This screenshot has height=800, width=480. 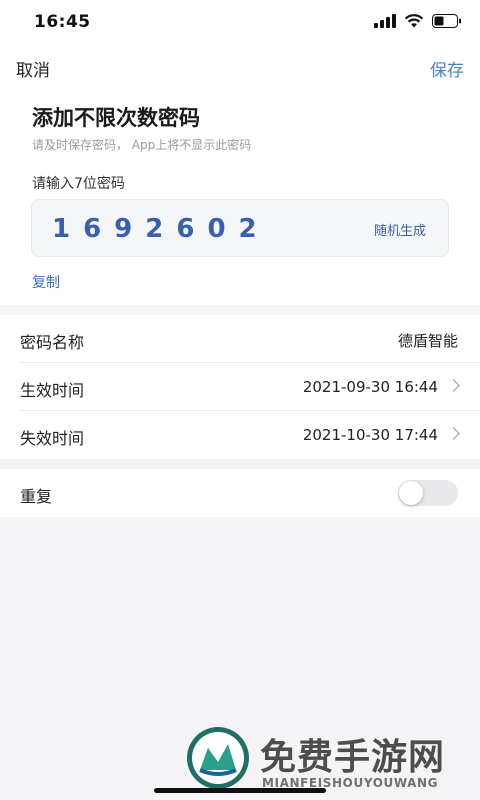 What do you see at coordinates (240, 22) in the screenshot?
I see `status-bar: 16:45` at bounding box center [240, 22].